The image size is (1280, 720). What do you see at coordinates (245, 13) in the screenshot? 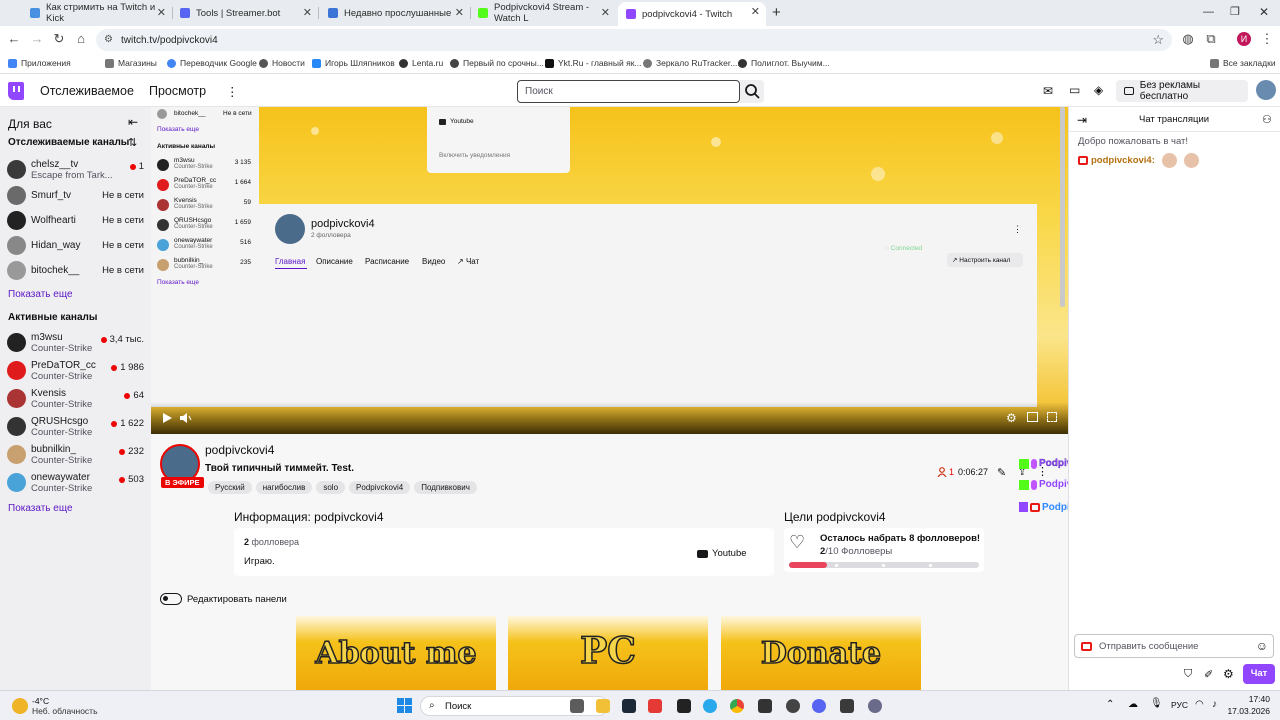
I see `browser-tab: Tools | Streamer.bot ✕` at bounding box center [245, 13].